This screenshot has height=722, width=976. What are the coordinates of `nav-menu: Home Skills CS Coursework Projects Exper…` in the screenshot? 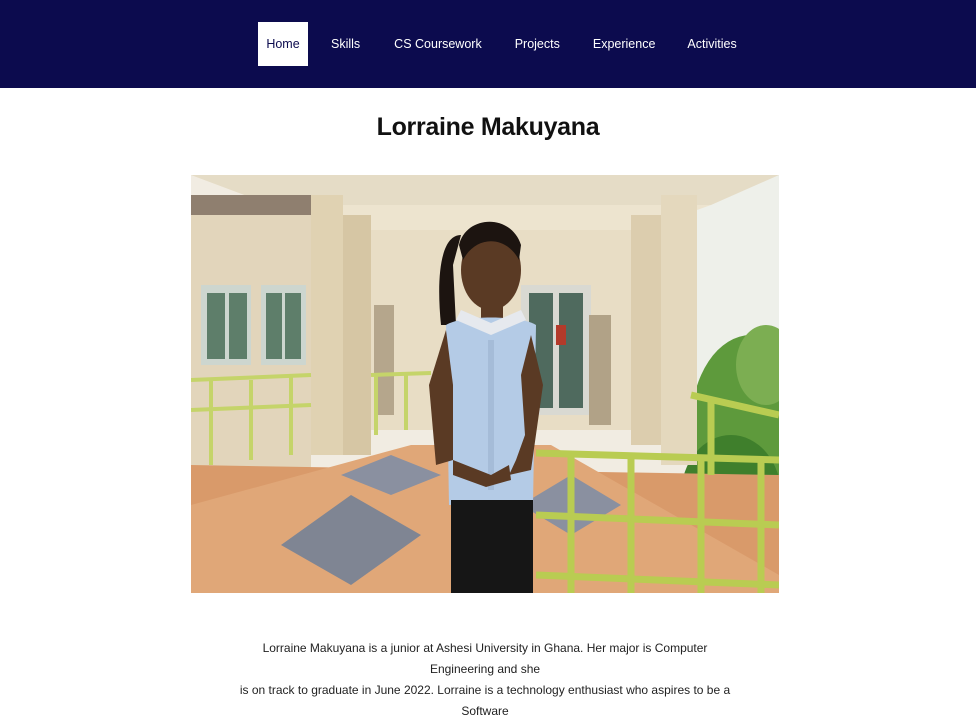 It's located at (502, 44).